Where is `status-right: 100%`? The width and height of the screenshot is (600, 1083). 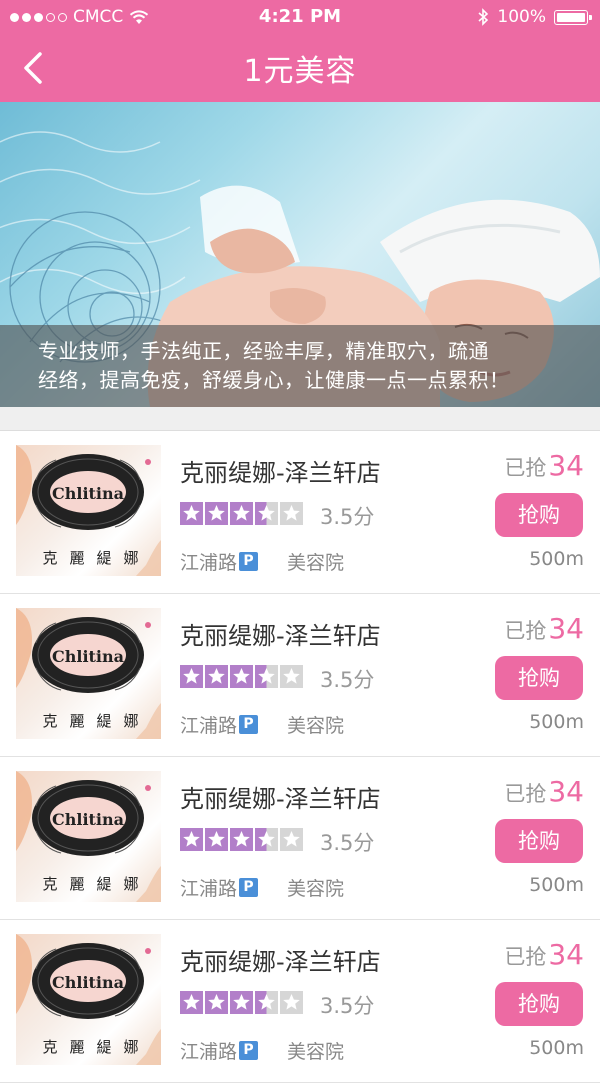
status-right: 100% is located at coordinates (534, 17).